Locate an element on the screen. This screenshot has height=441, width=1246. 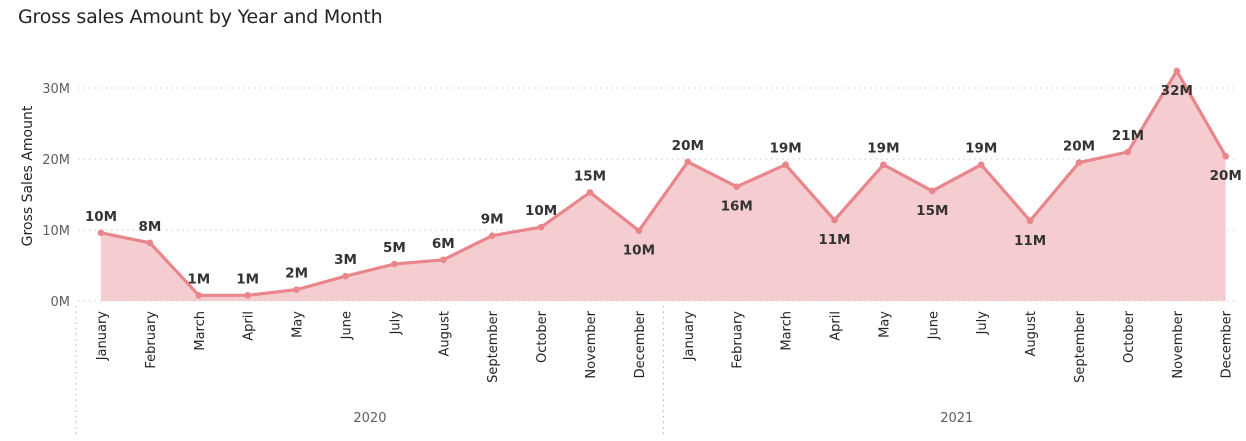
year-group-label: 2020 is located at coordinates (369, 418).